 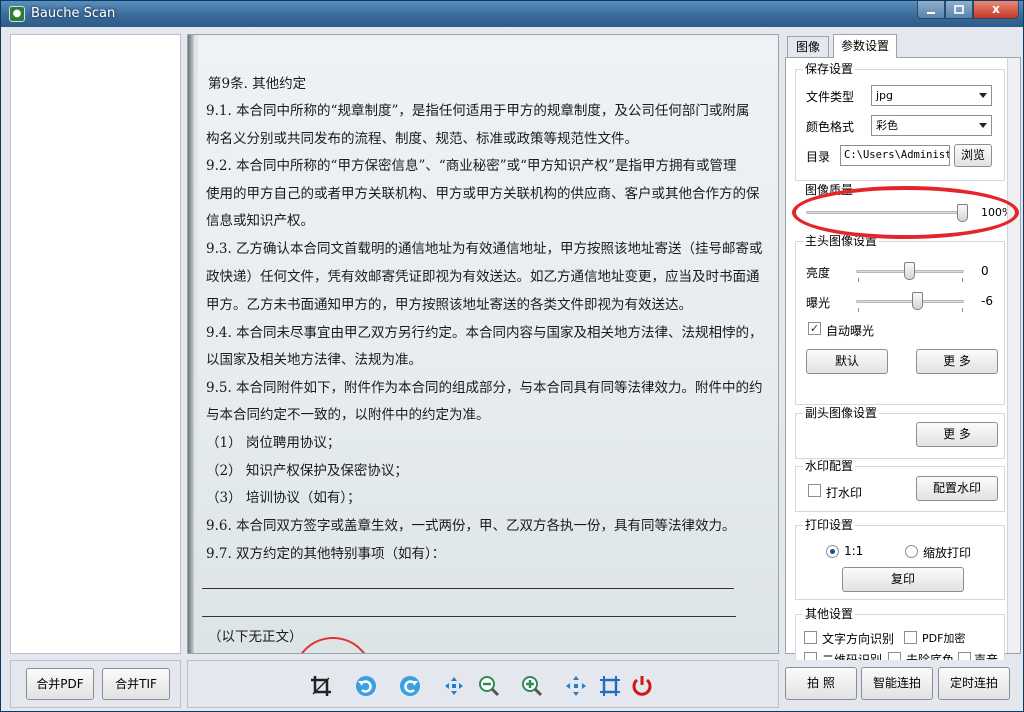 What do you see at coordinates (73, 13) in the screenshot?
I see `app-title: Bauche Scan` at bounding box center [73, 13].